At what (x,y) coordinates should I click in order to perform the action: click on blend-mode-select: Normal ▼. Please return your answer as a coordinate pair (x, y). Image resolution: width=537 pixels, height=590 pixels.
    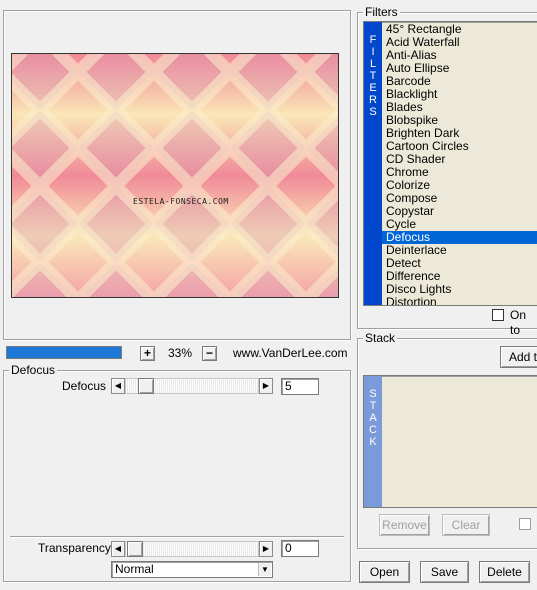
    Looking at the image, I should click on (192, 569).